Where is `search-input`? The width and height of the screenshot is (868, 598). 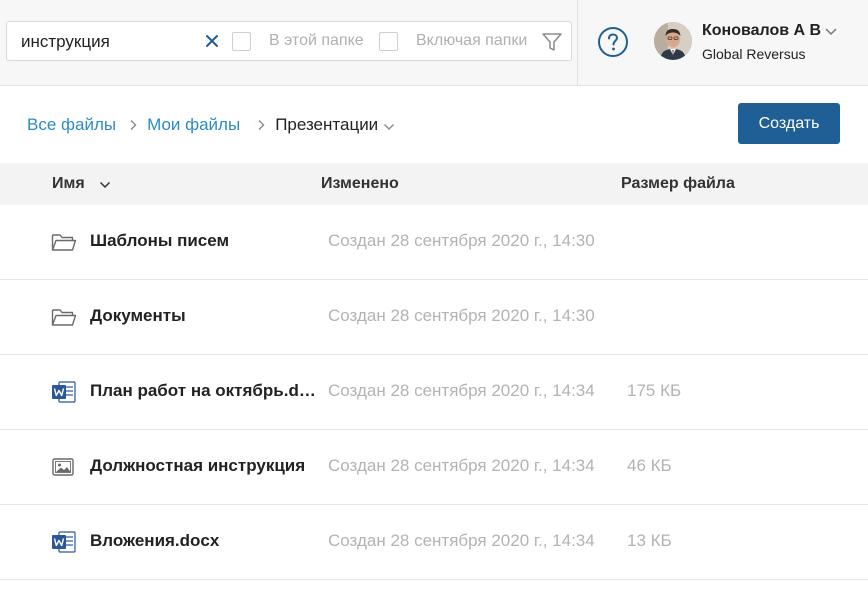 search-input is located at coordinates (111, 42).